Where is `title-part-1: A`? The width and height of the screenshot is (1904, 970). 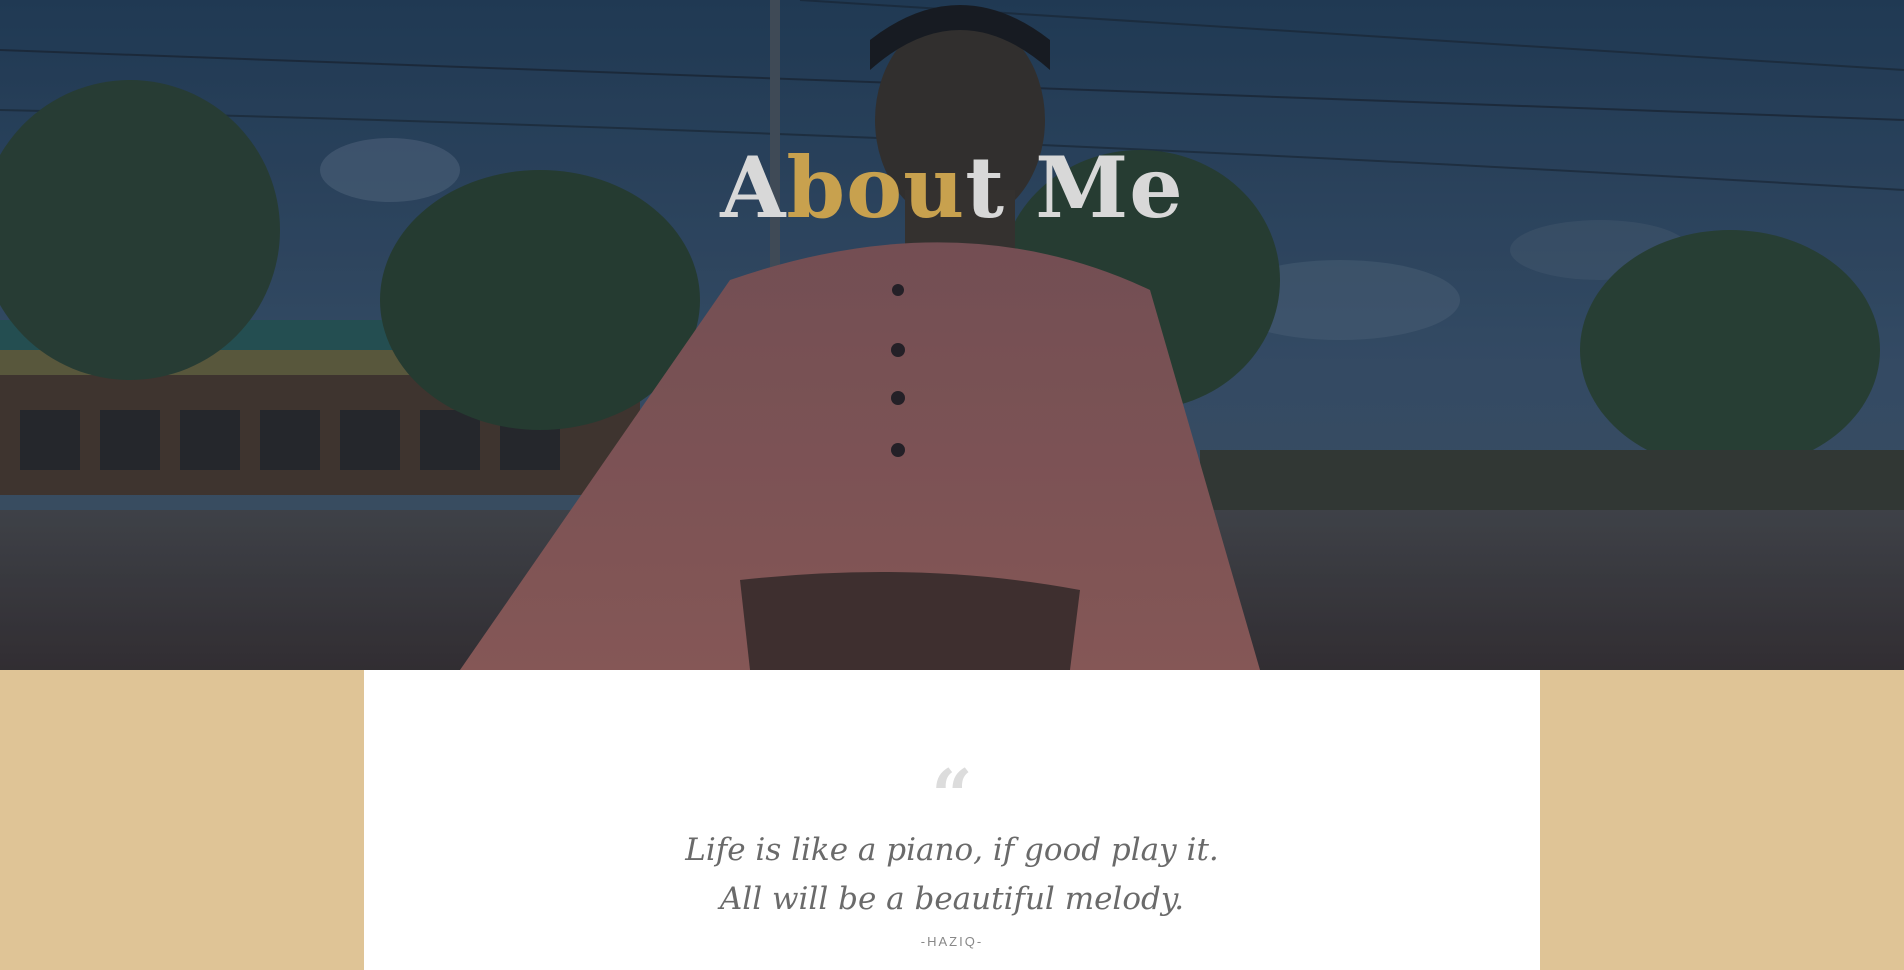
title-part-1: A is located at coordinates (753, 187).